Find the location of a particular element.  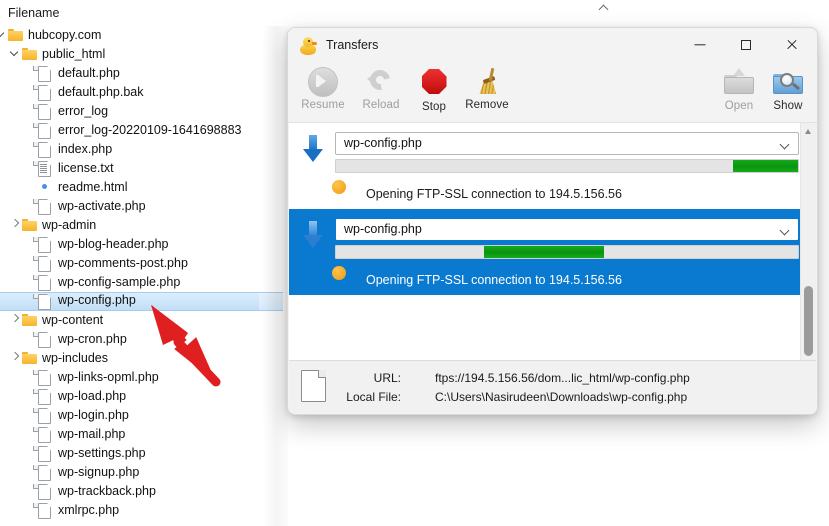

tree-item-label: license.txt is located at coordinates (86, 168).